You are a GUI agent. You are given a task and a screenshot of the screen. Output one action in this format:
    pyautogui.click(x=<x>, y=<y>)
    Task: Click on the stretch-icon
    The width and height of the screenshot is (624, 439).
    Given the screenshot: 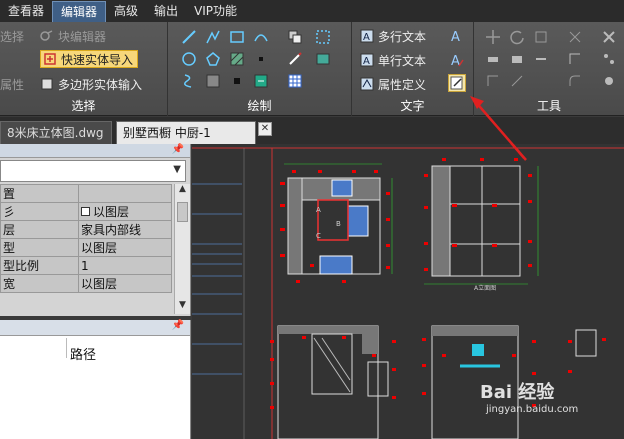 What is the action you would take?
    pyautogui.click(x=493, y=59)
    